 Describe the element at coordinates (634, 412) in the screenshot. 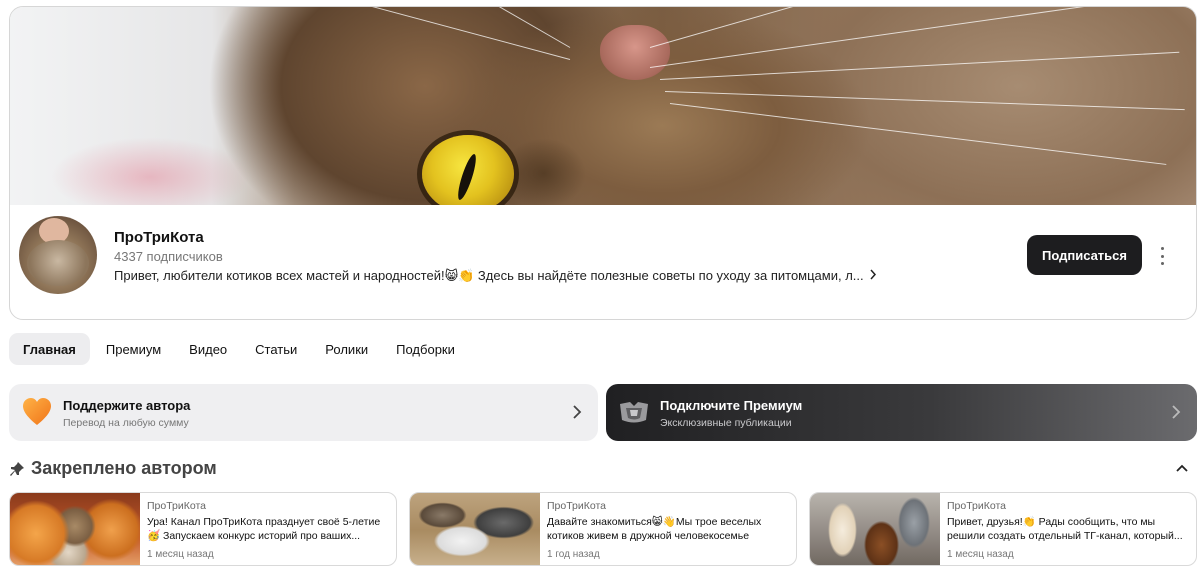

I see `premium-icon` at that location.